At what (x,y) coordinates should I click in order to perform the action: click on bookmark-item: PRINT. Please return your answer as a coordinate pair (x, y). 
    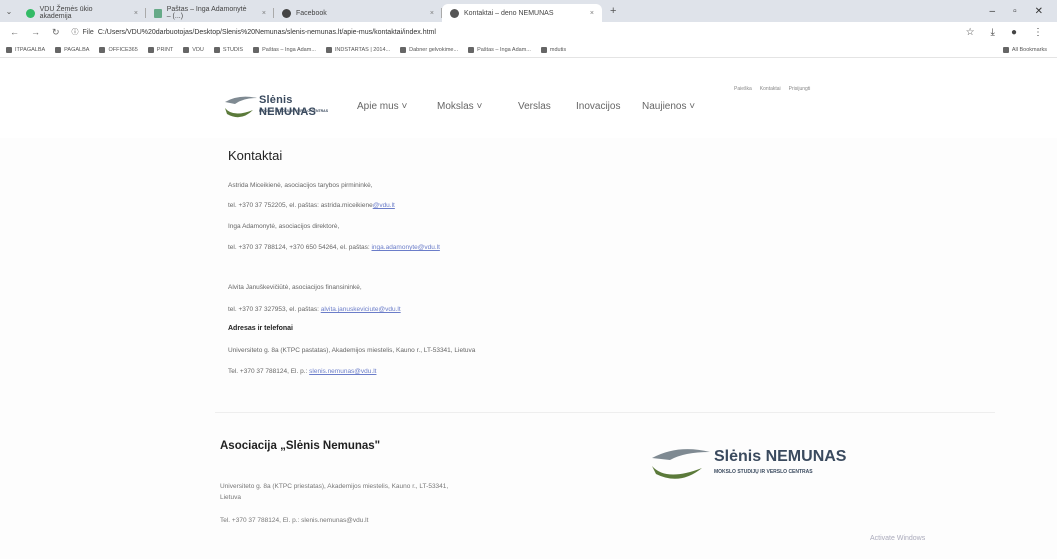
    Looking at the image, I should click on (160, 49).